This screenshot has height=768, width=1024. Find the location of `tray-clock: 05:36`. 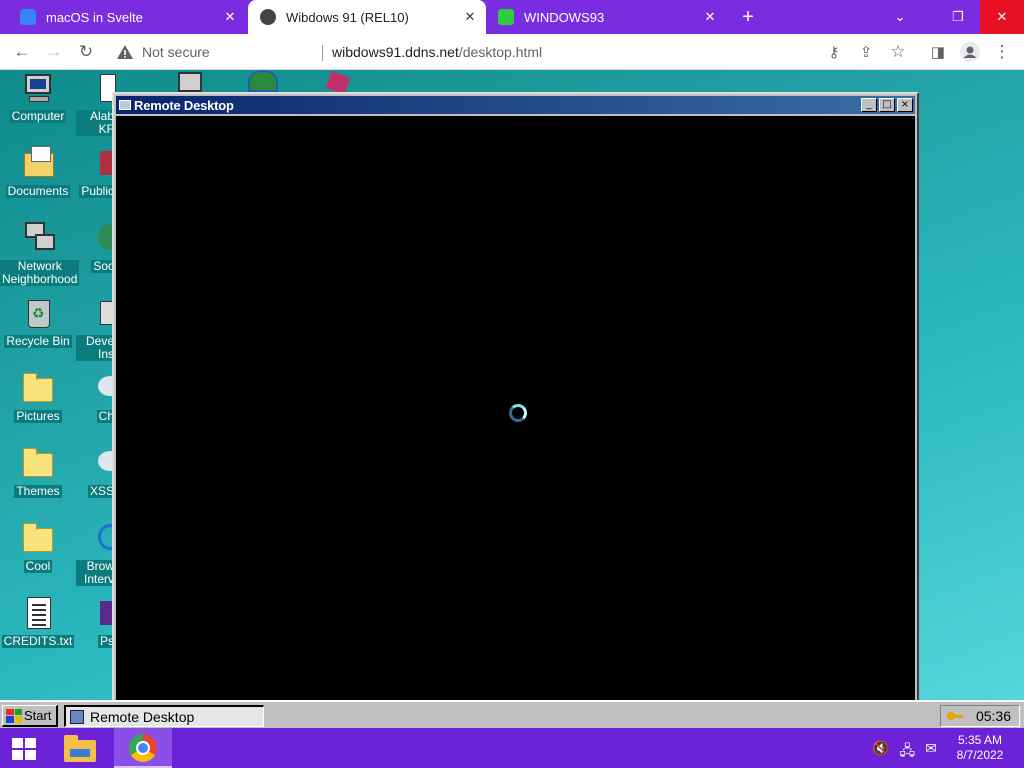

tray-clock: 05:36 is located at coordinates (993, 716).